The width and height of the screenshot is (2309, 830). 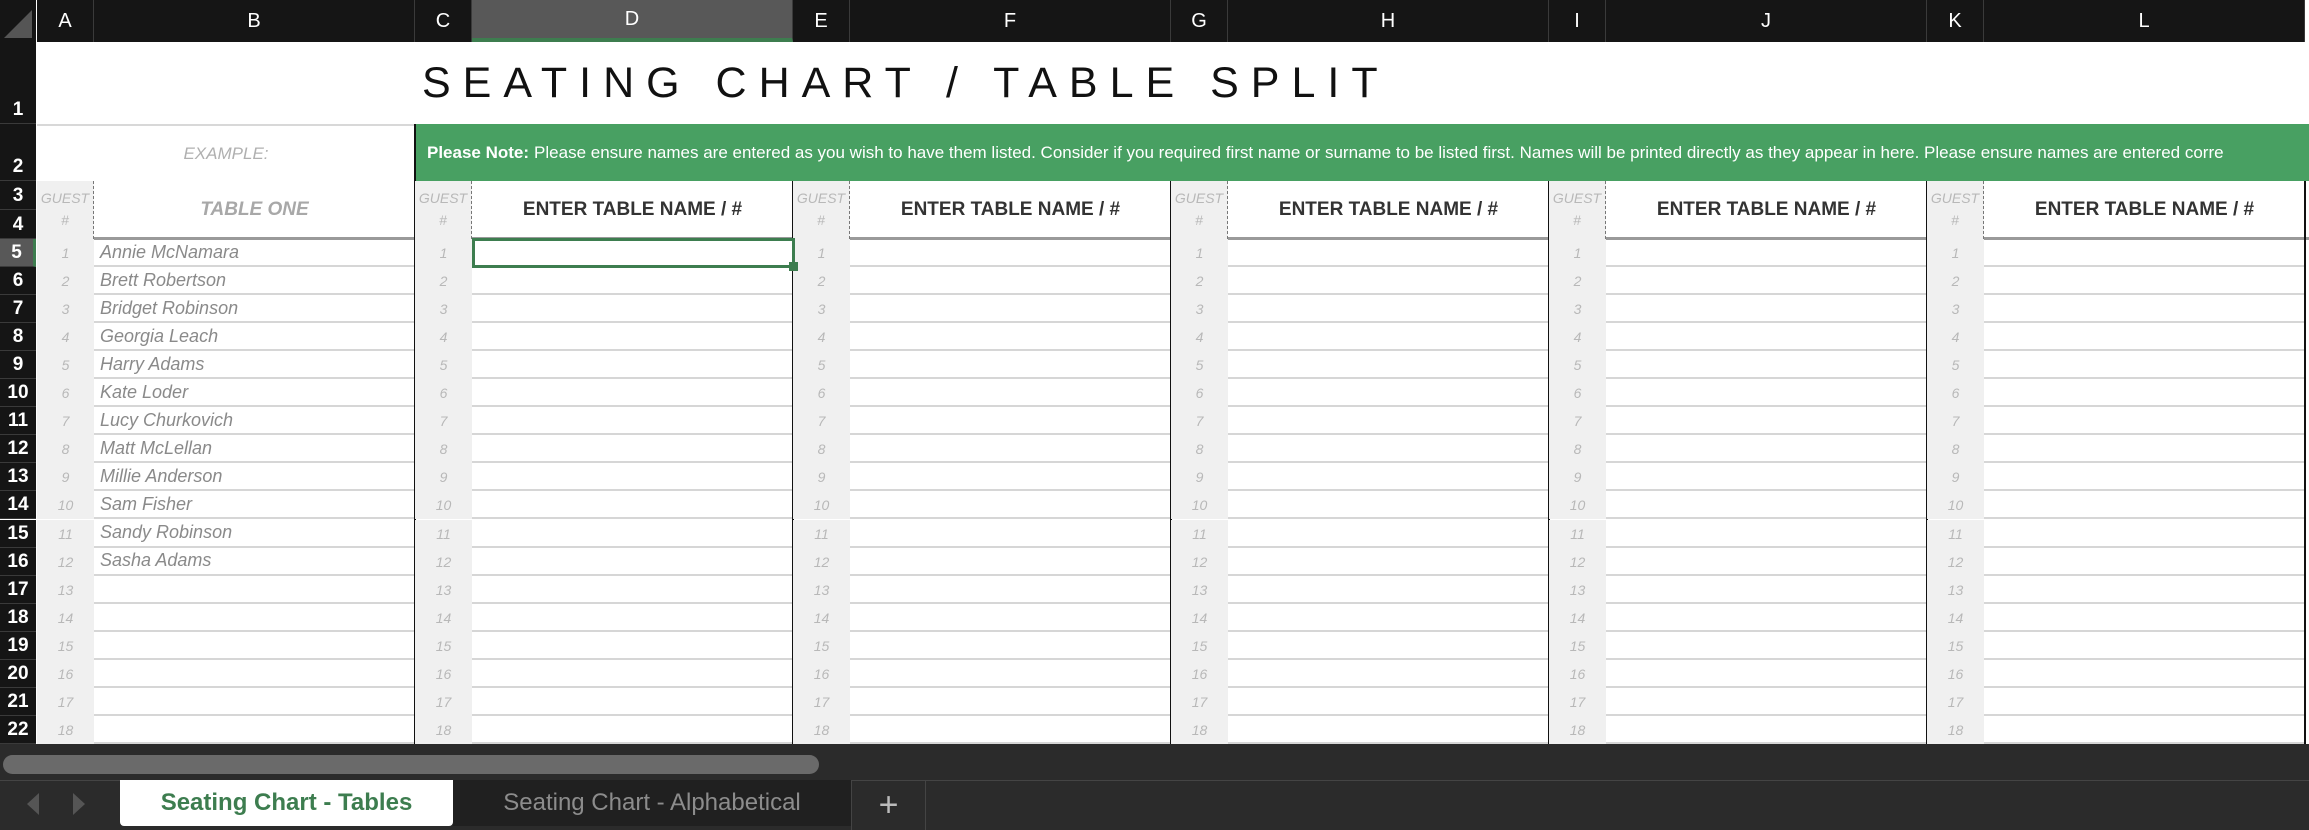 What do you see at coordinates (18, 365) in the screenshot?
I see `row-header-9: 9` at bounding box center [18, 365].